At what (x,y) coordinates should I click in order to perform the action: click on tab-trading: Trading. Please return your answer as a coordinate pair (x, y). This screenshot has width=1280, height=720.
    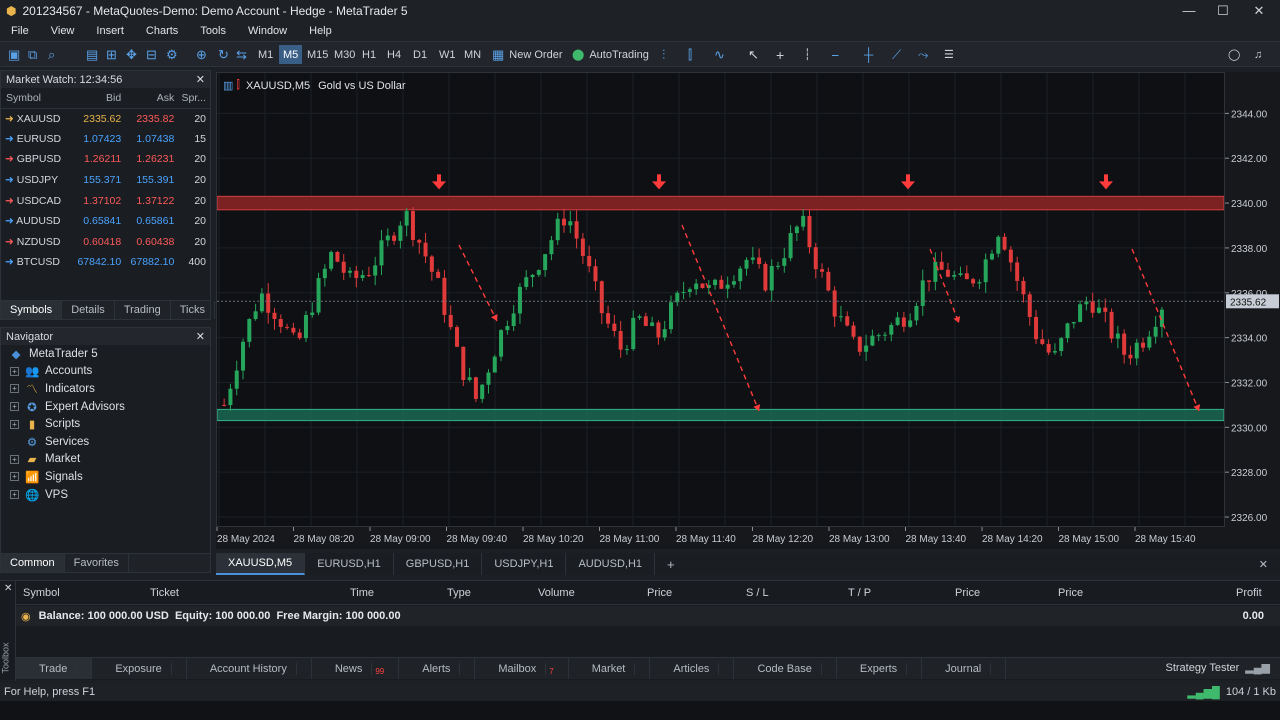
    Looking at the image, I should click on (143, 310).